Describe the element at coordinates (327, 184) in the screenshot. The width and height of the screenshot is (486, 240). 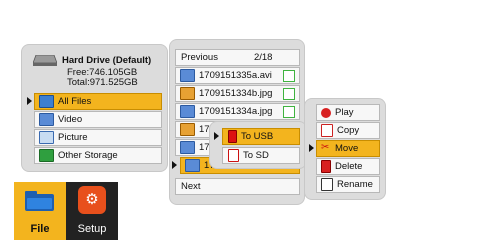
I see `rename-icon` at that location.